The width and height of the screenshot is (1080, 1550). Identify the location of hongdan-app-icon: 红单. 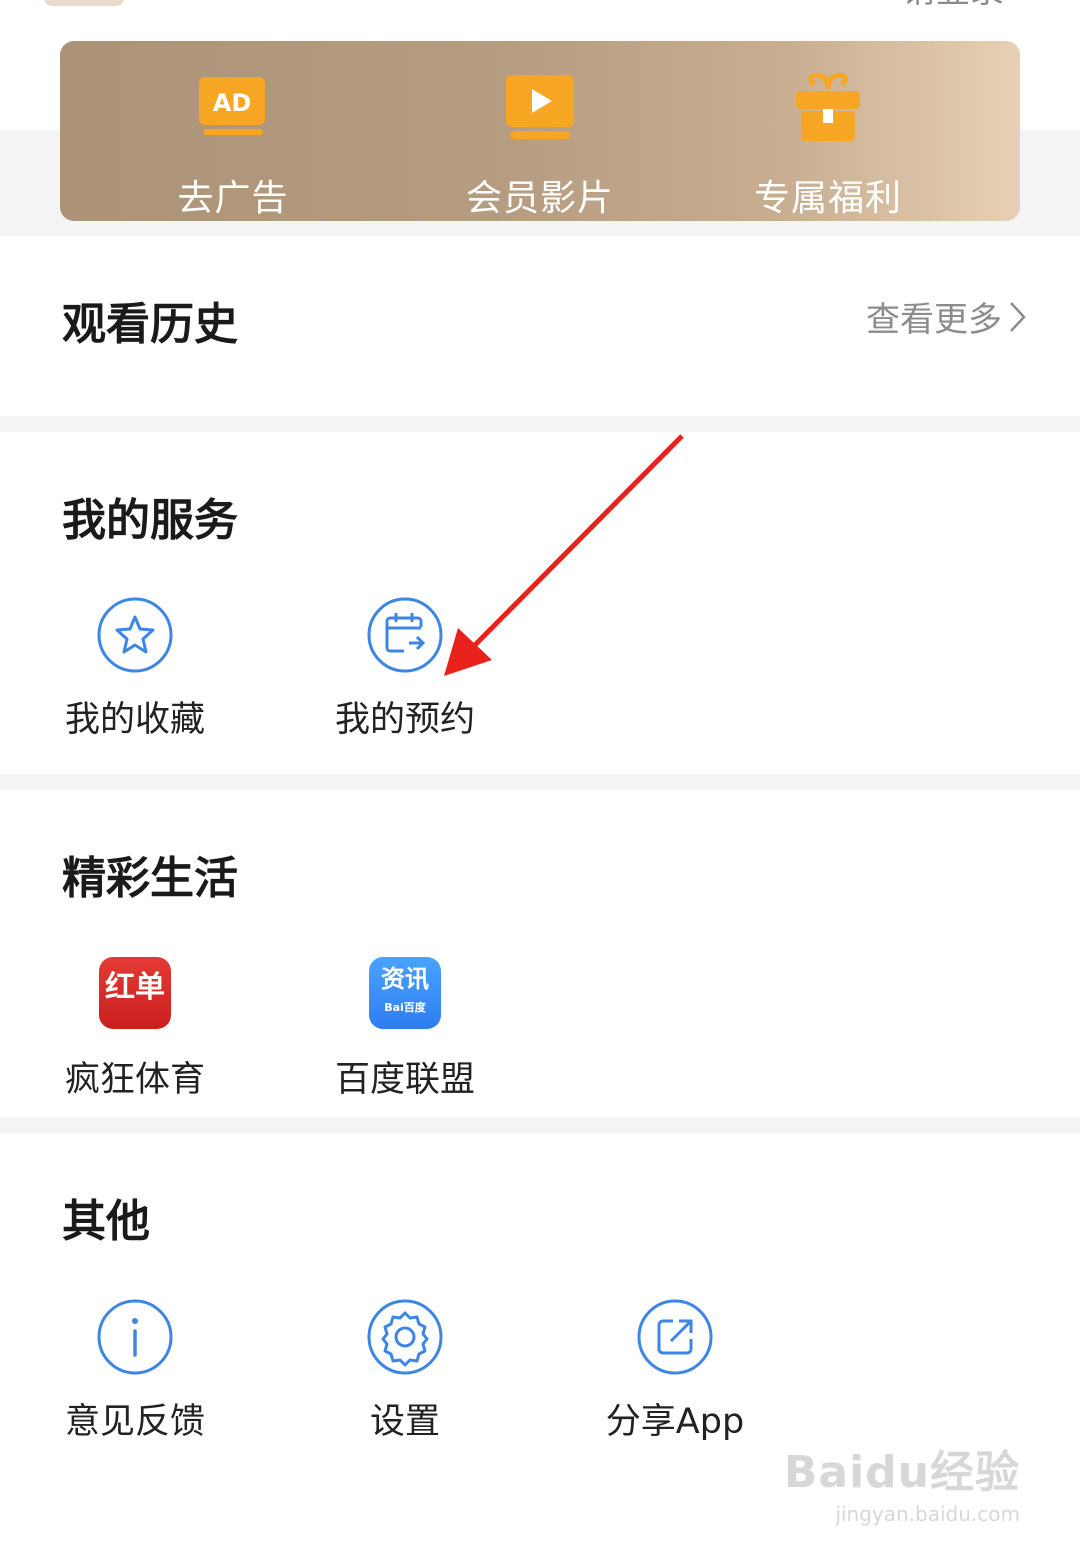
(135, 993).